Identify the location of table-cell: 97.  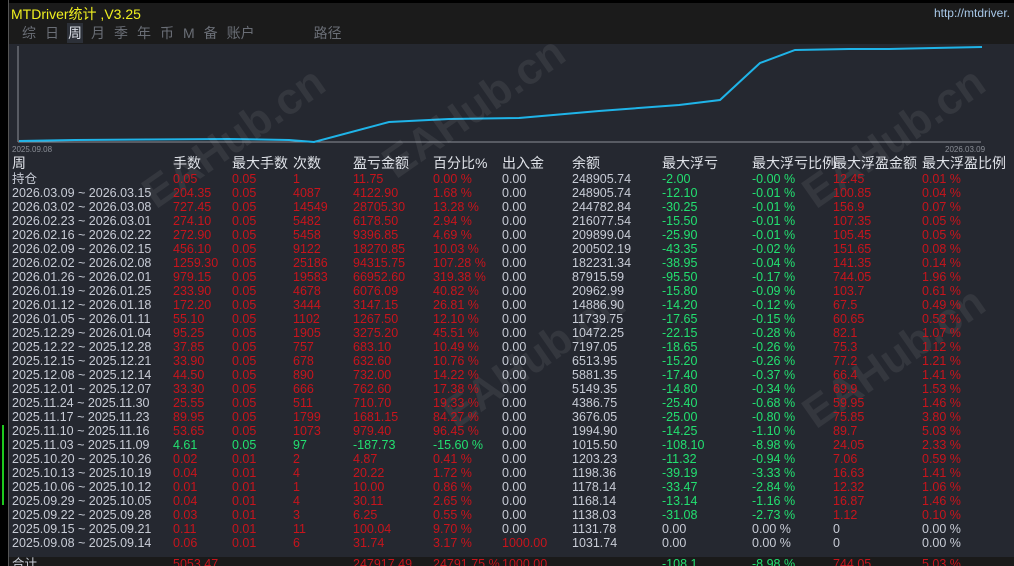
(300, 445).